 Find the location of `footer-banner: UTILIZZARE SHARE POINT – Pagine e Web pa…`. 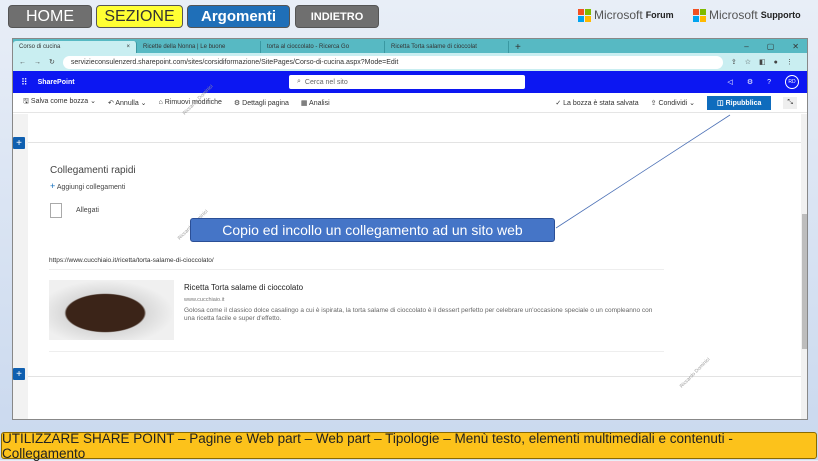

footer-banner: UTILIZZARE SHARE POINT – Pagine e Web pa… is located at coordinates (409, 446).